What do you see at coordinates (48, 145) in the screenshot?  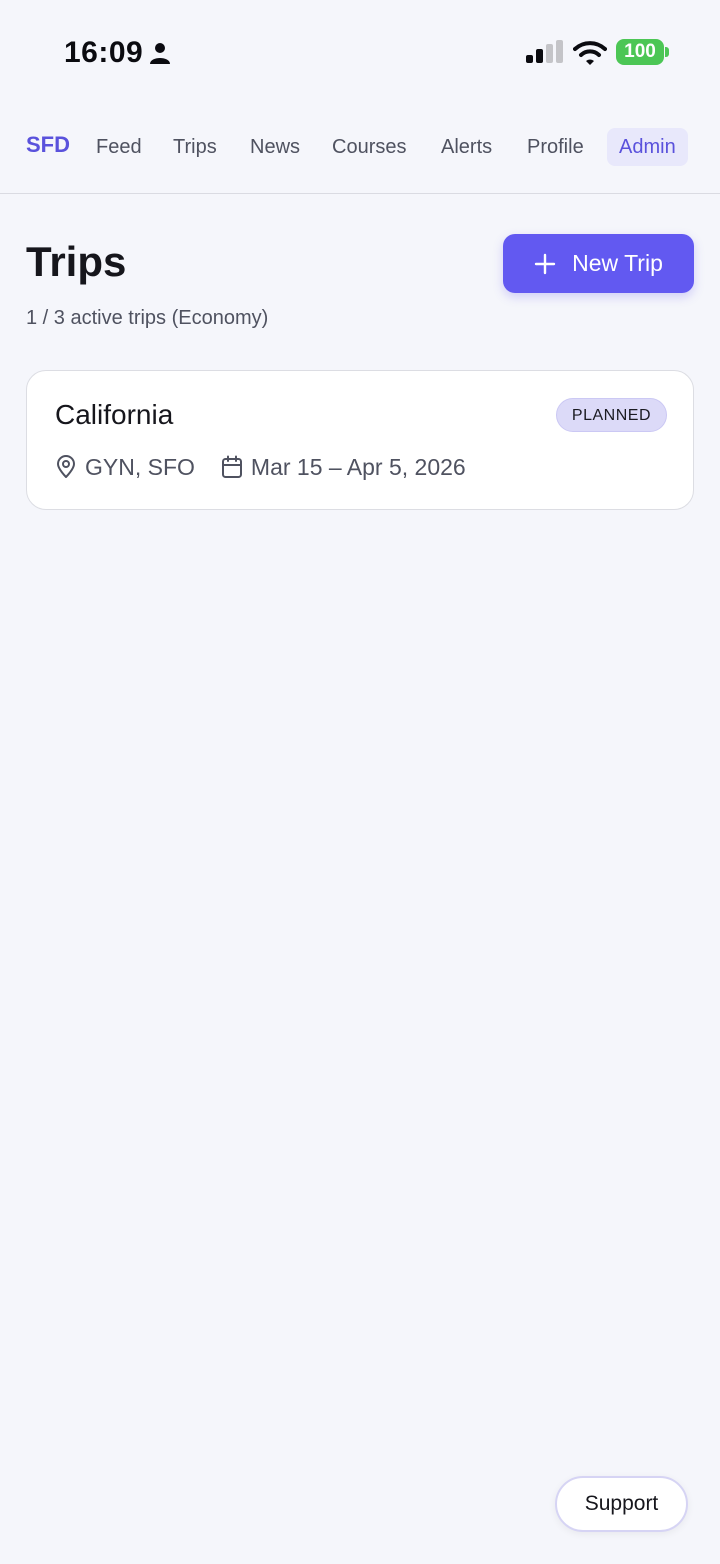 I see `brand-logo: SFD` at bounding box center [48, 145].